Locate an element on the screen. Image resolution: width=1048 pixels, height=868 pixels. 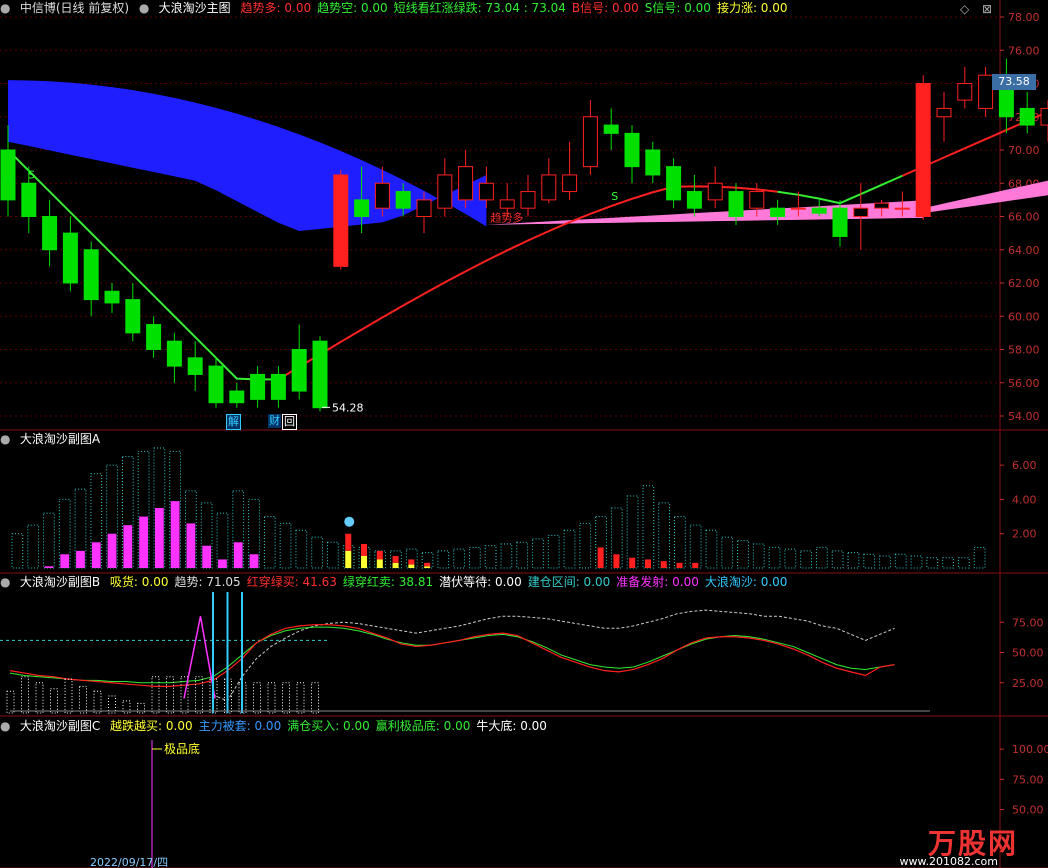
low-price-label: 54.28 is located at coordinates (348, 407).